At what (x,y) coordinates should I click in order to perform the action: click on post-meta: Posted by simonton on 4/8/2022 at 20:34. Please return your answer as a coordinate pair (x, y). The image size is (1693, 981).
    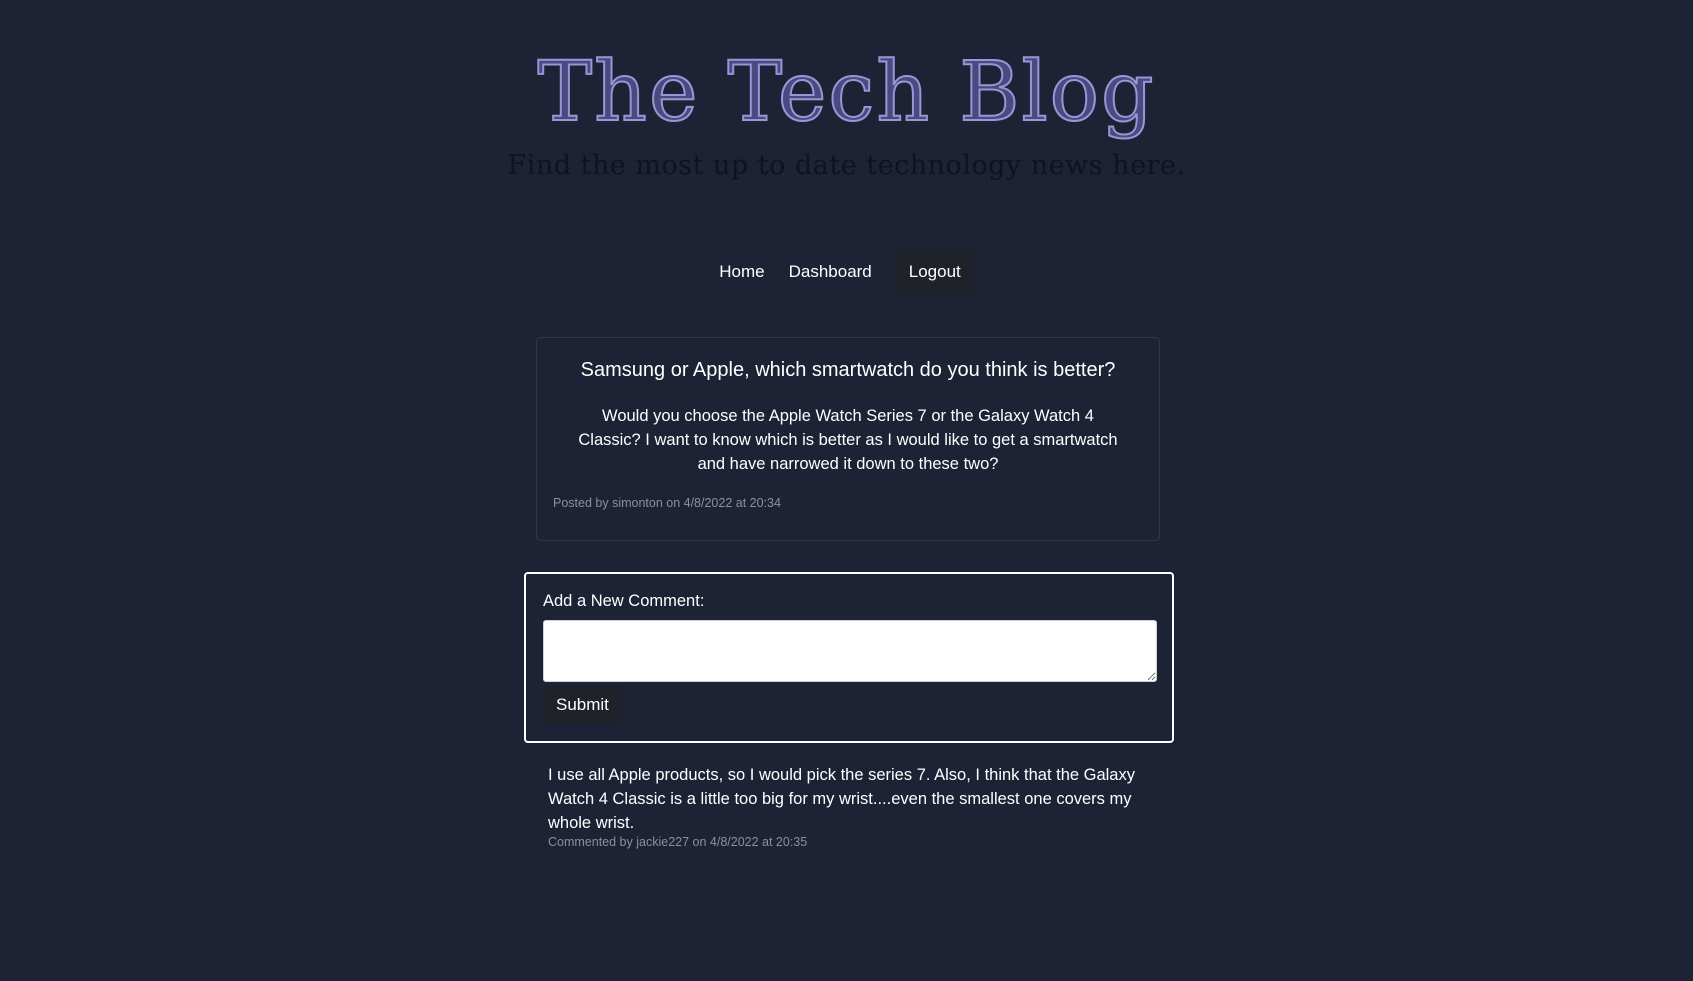
    Looking at the image, I should click on (667, 503).